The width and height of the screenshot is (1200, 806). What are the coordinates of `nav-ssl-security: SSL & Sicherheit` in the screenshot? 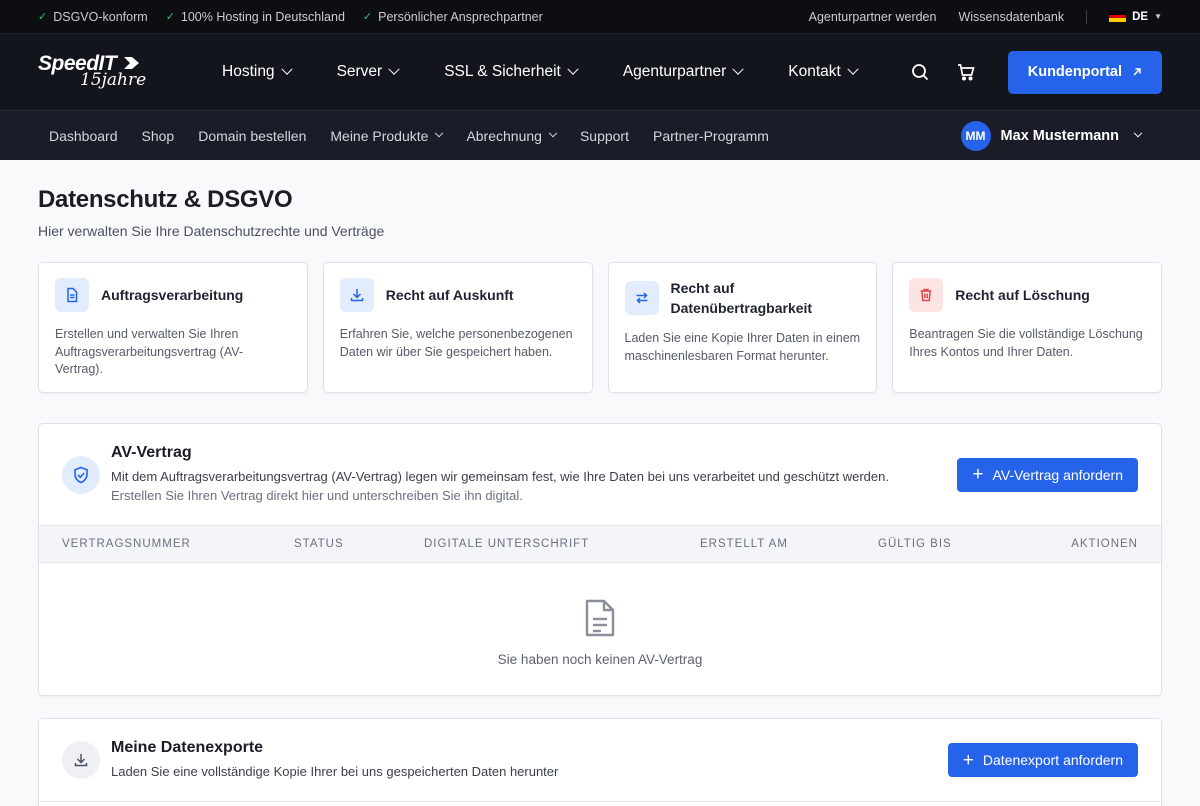 It's located at (511, 72).